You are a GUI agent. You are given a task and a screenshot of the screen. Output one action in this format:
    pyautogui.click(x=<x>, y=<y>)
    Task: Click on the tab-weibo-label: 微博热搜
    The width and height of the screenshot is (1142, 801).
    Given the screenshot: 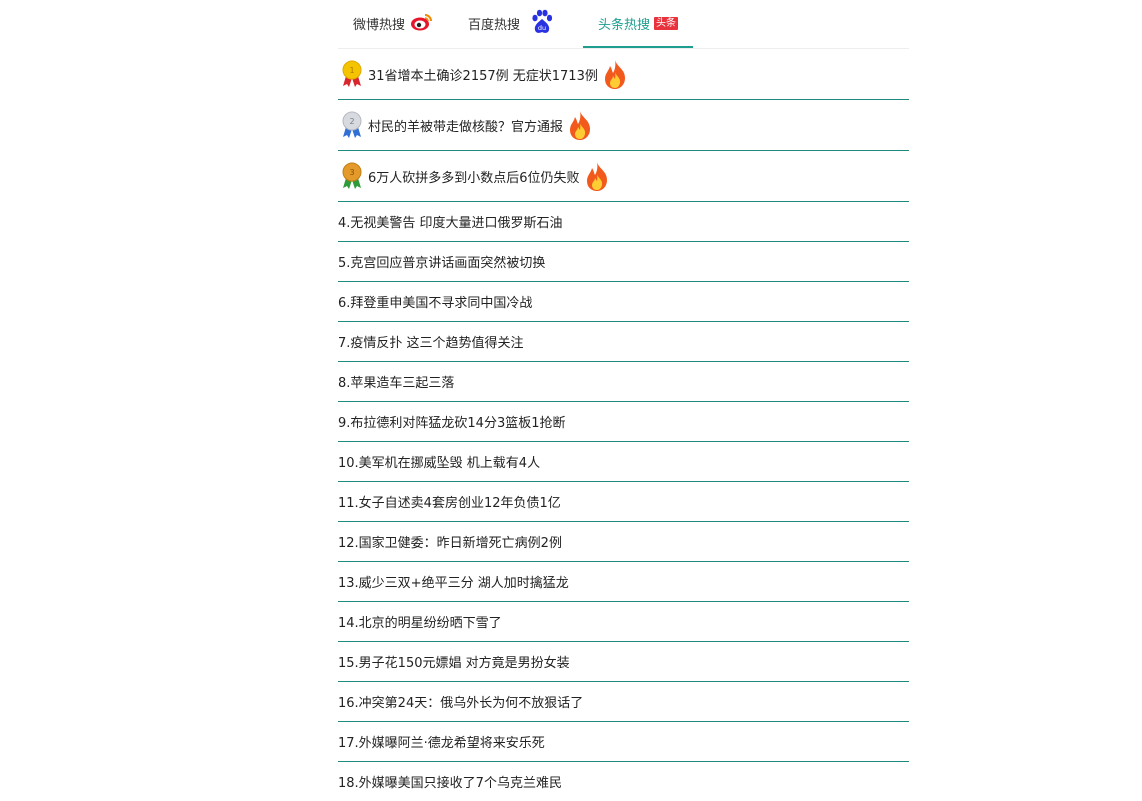 What is the action you would take?
    pyautogui.click(x=379, y=25)
    